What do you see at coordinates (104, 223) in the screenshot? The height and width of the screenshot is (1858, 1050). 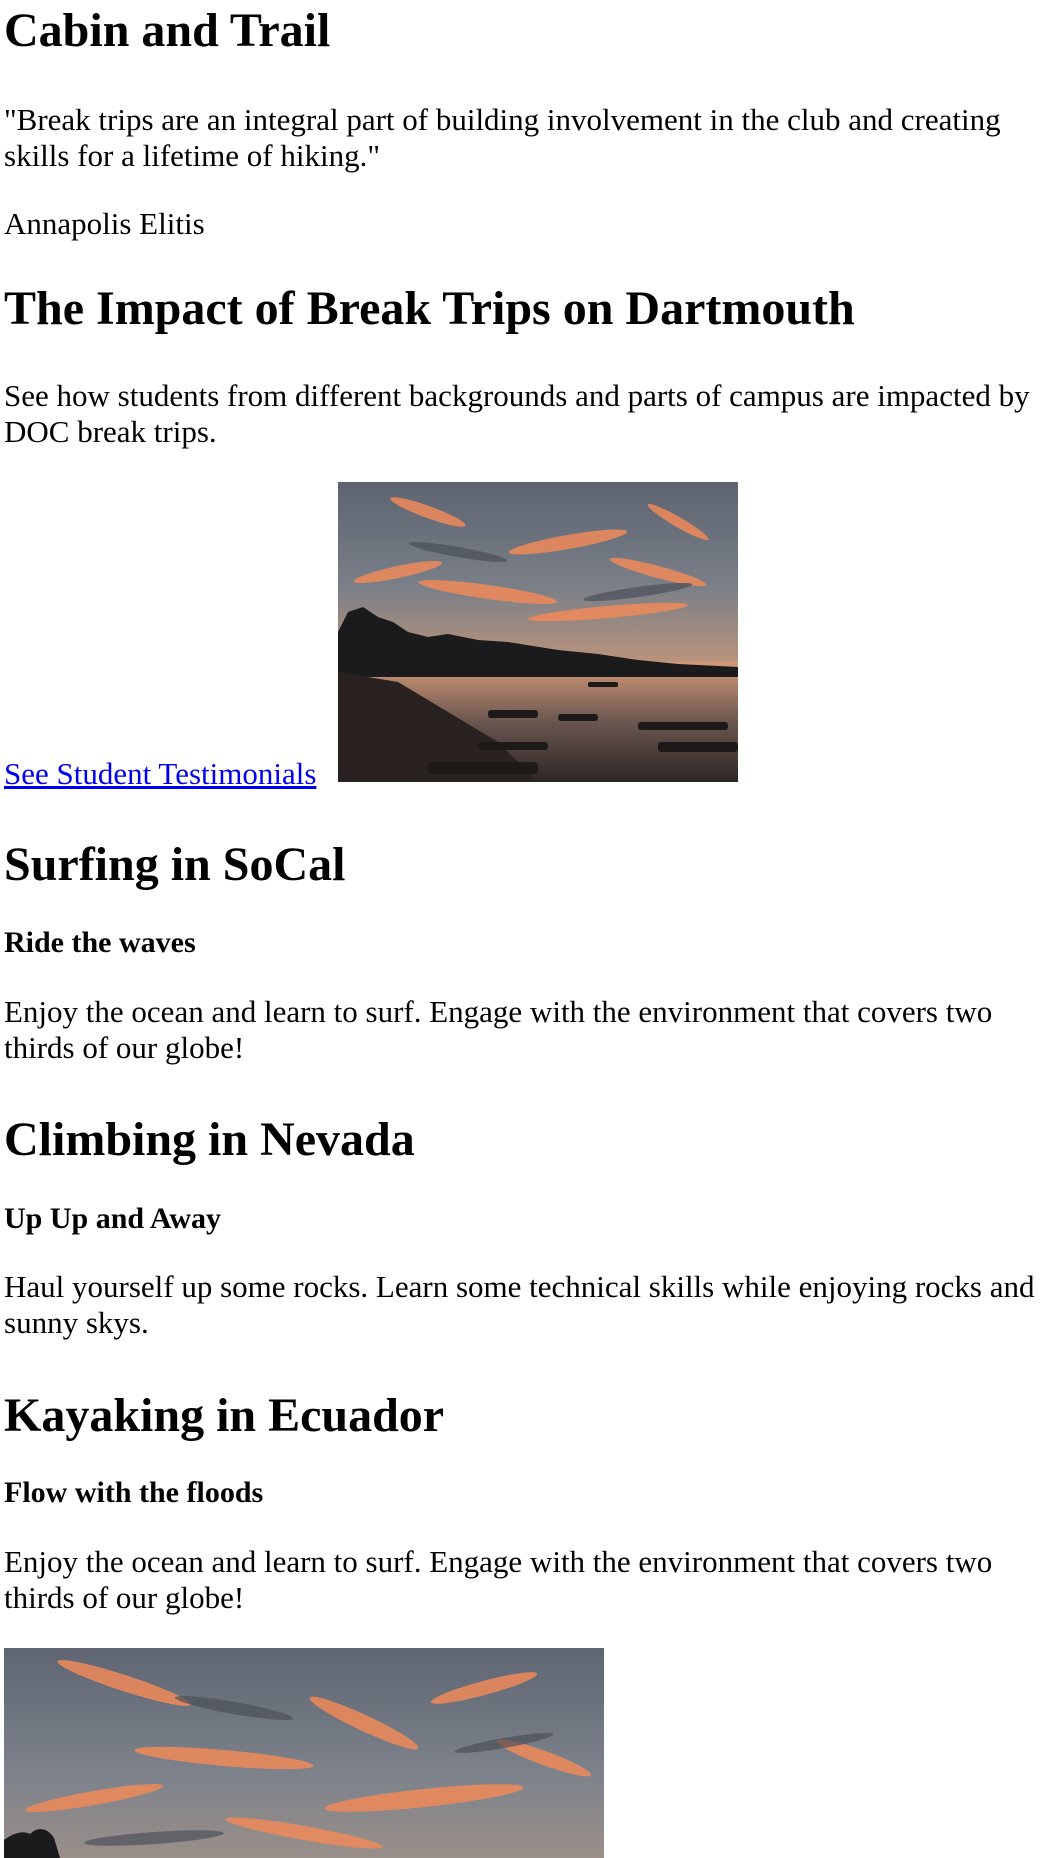 I see `quote-author: Annapolis Elitis` at bounding box center [104, 223].